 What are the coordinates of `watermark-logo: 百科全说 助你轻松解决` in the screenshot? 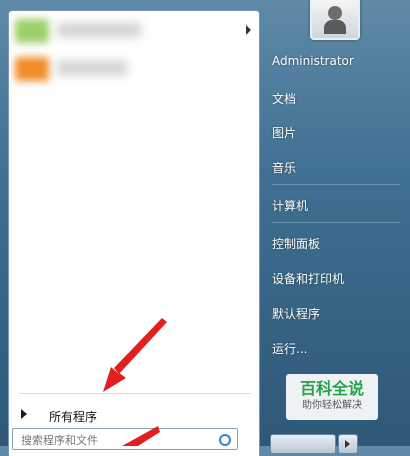 It's located at (332, 397).